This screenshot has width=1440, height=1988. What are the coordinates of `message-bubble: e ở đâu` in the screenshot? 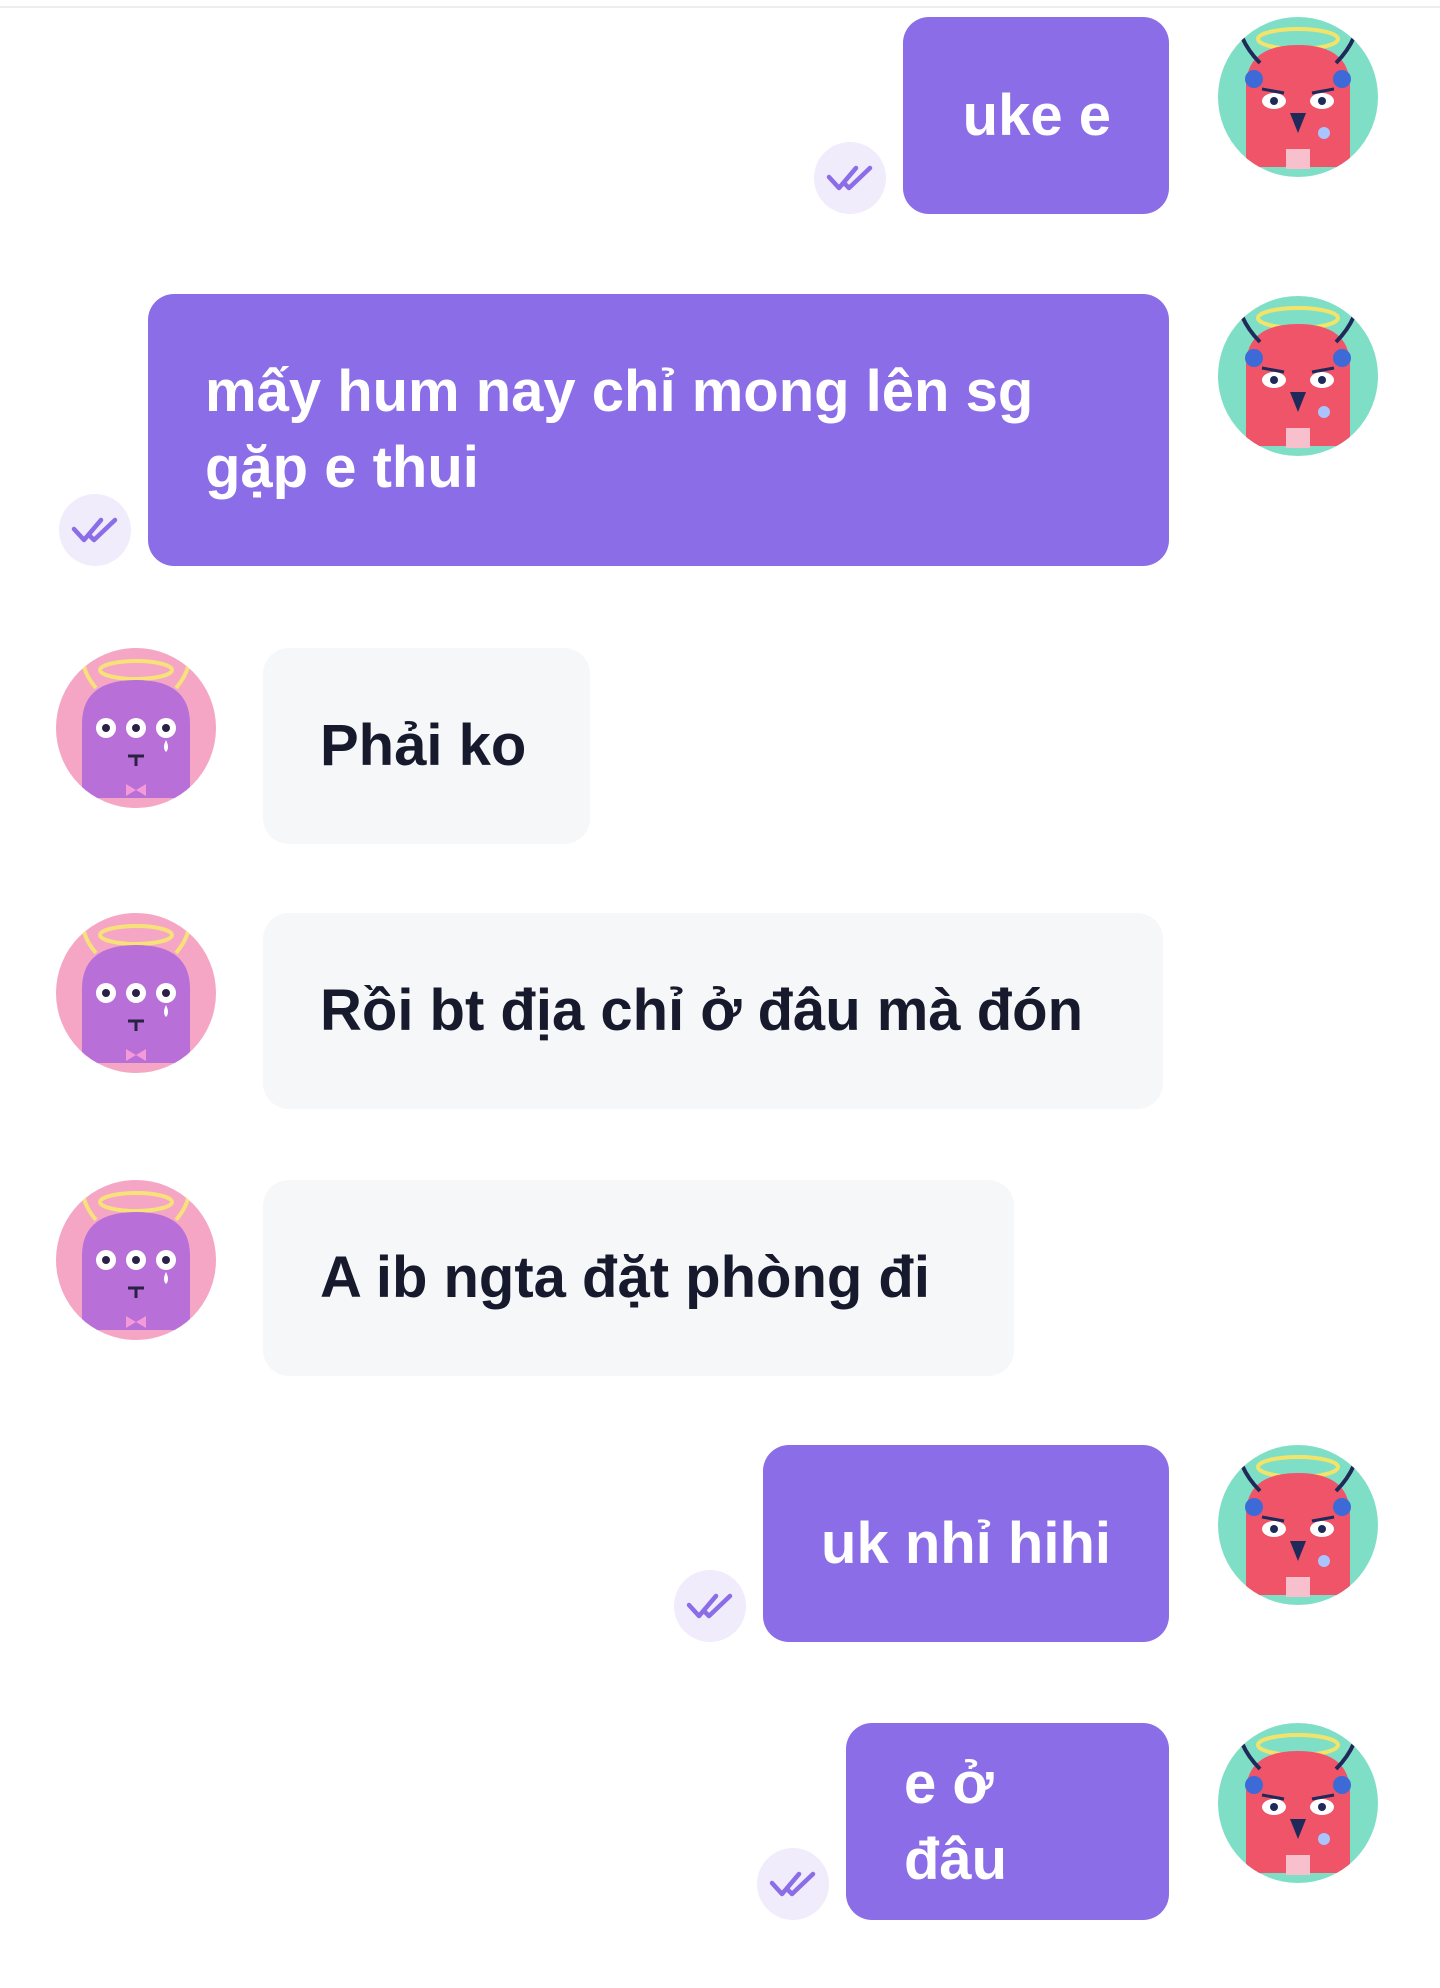 It's located at (1007, 1821).